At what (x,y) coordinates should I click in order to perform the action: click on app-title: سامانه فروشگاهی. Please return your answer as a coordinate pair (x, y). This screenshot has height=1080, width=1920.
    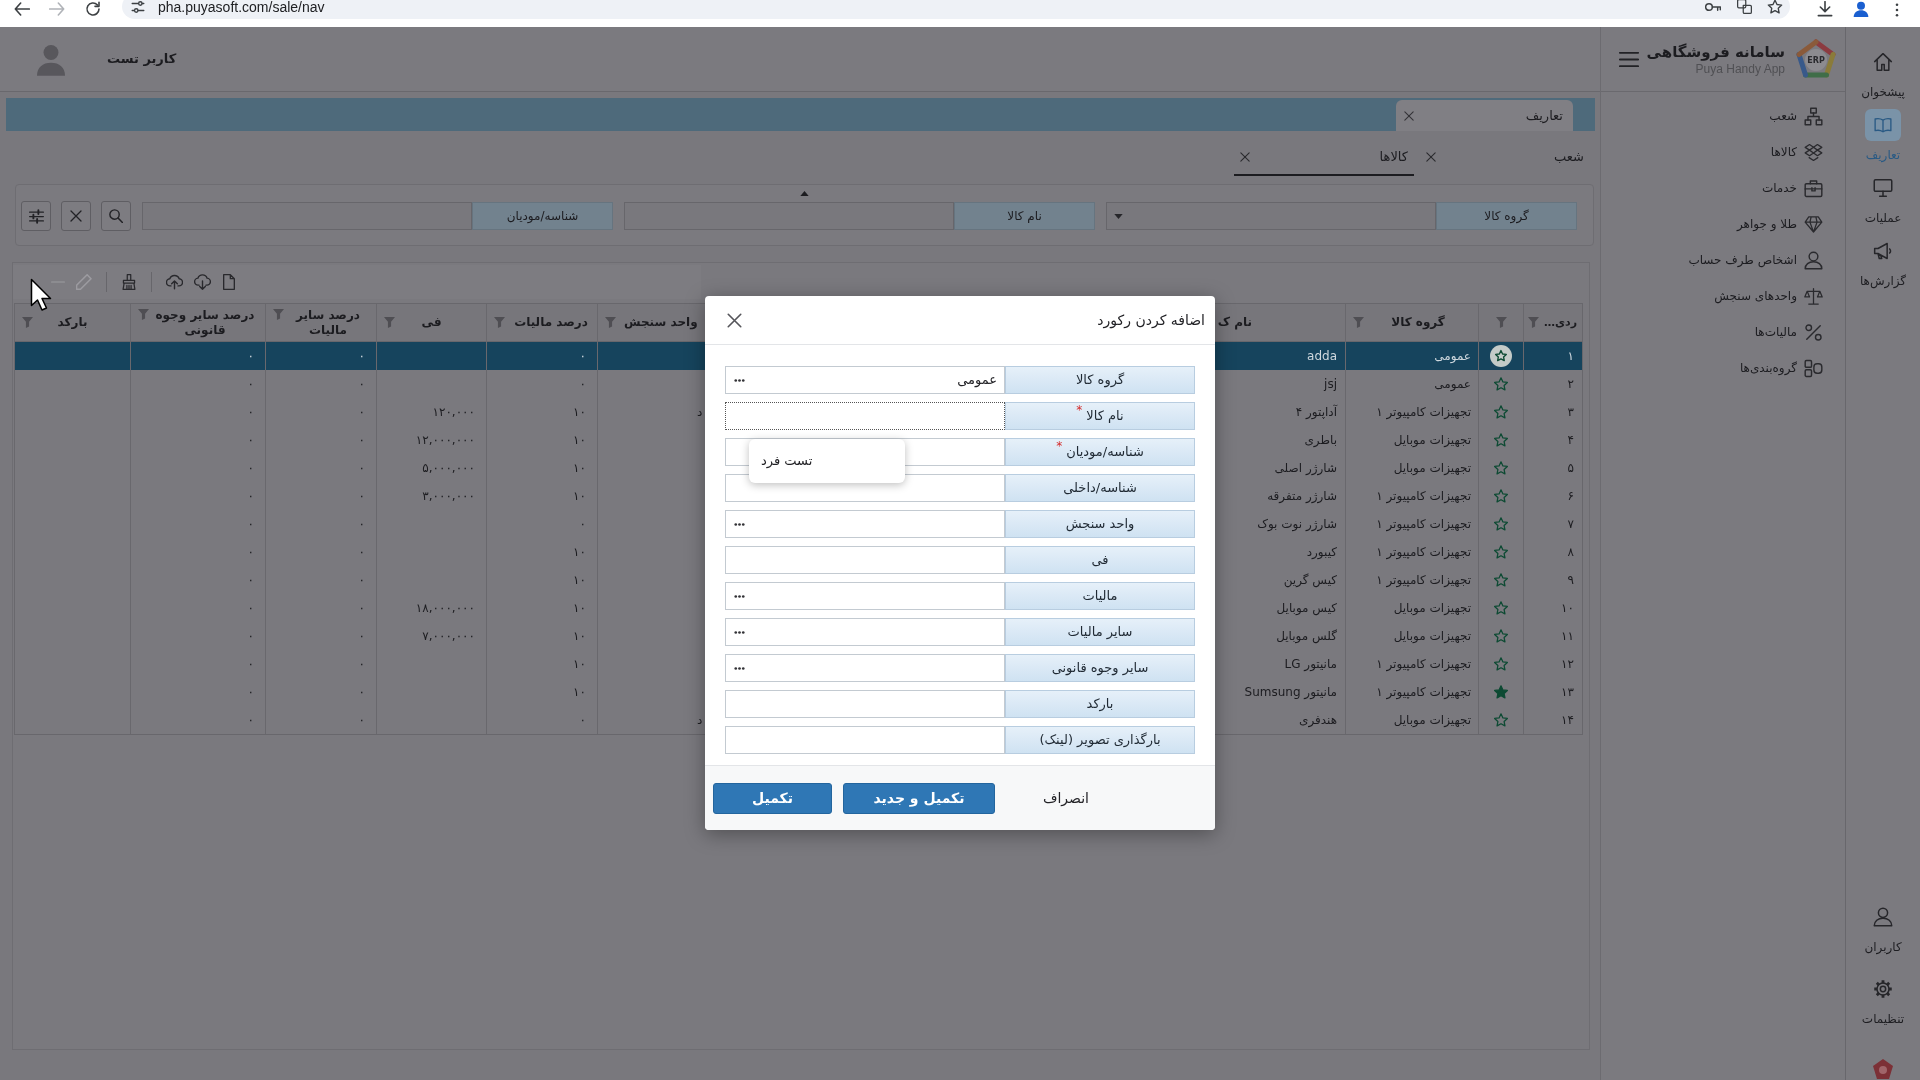
    Looking at the image, I should click on (1715, 51).